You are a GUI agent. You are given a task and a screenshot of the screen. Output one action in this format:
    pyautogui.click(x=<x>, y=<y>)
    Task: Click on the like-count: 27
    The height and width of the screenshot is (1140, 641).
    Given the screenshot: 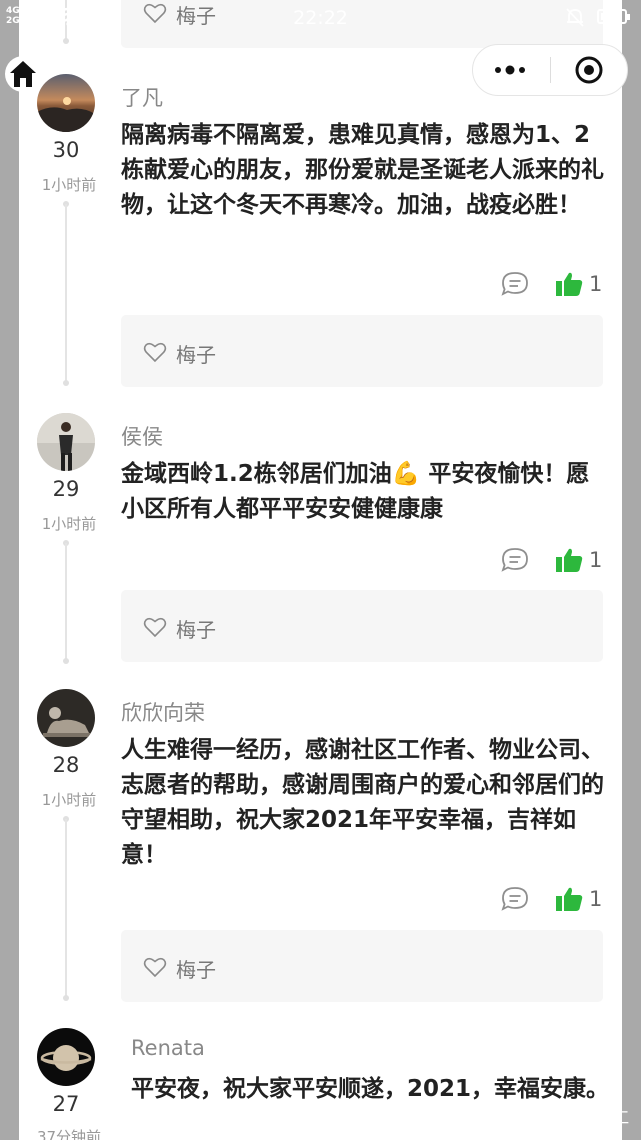 What is the action you would take?
    pyautogui.click(x=66, y=1104)
    